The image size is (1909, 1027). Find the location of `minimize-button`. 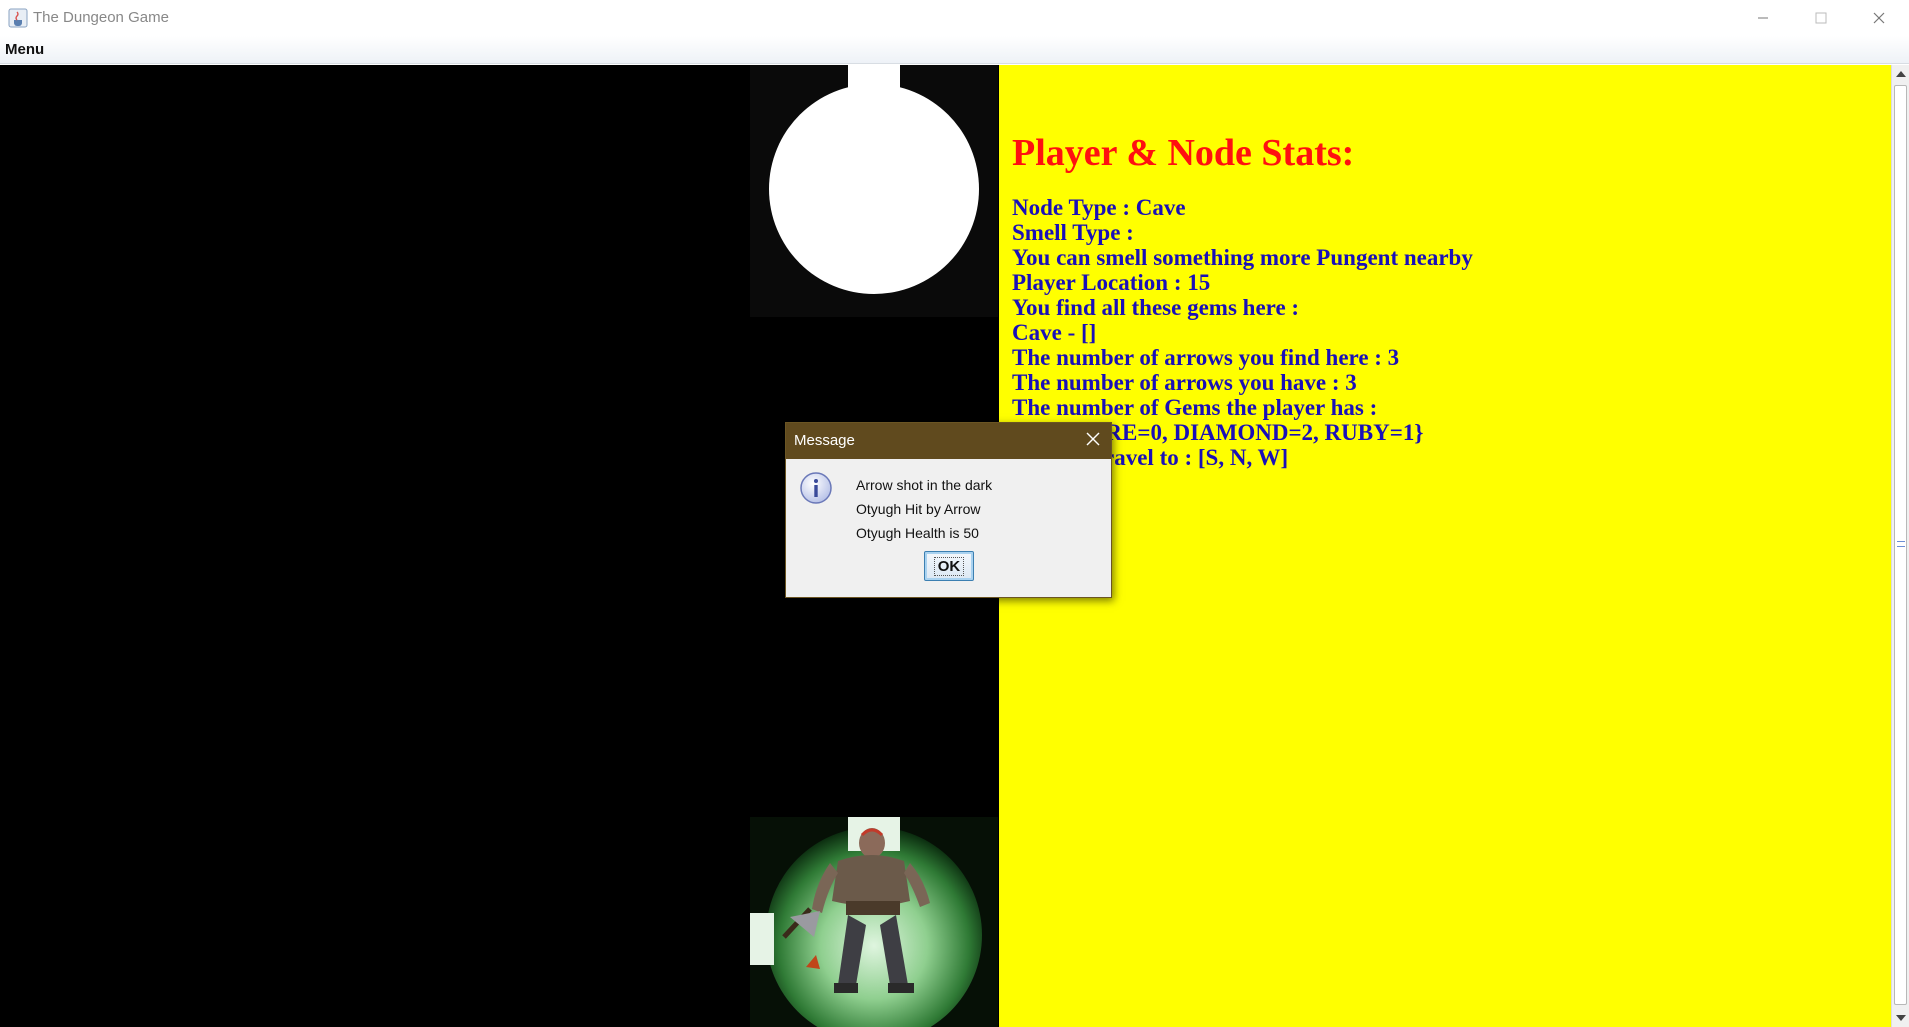

minimize-button is located at coordinates (1763, 18).